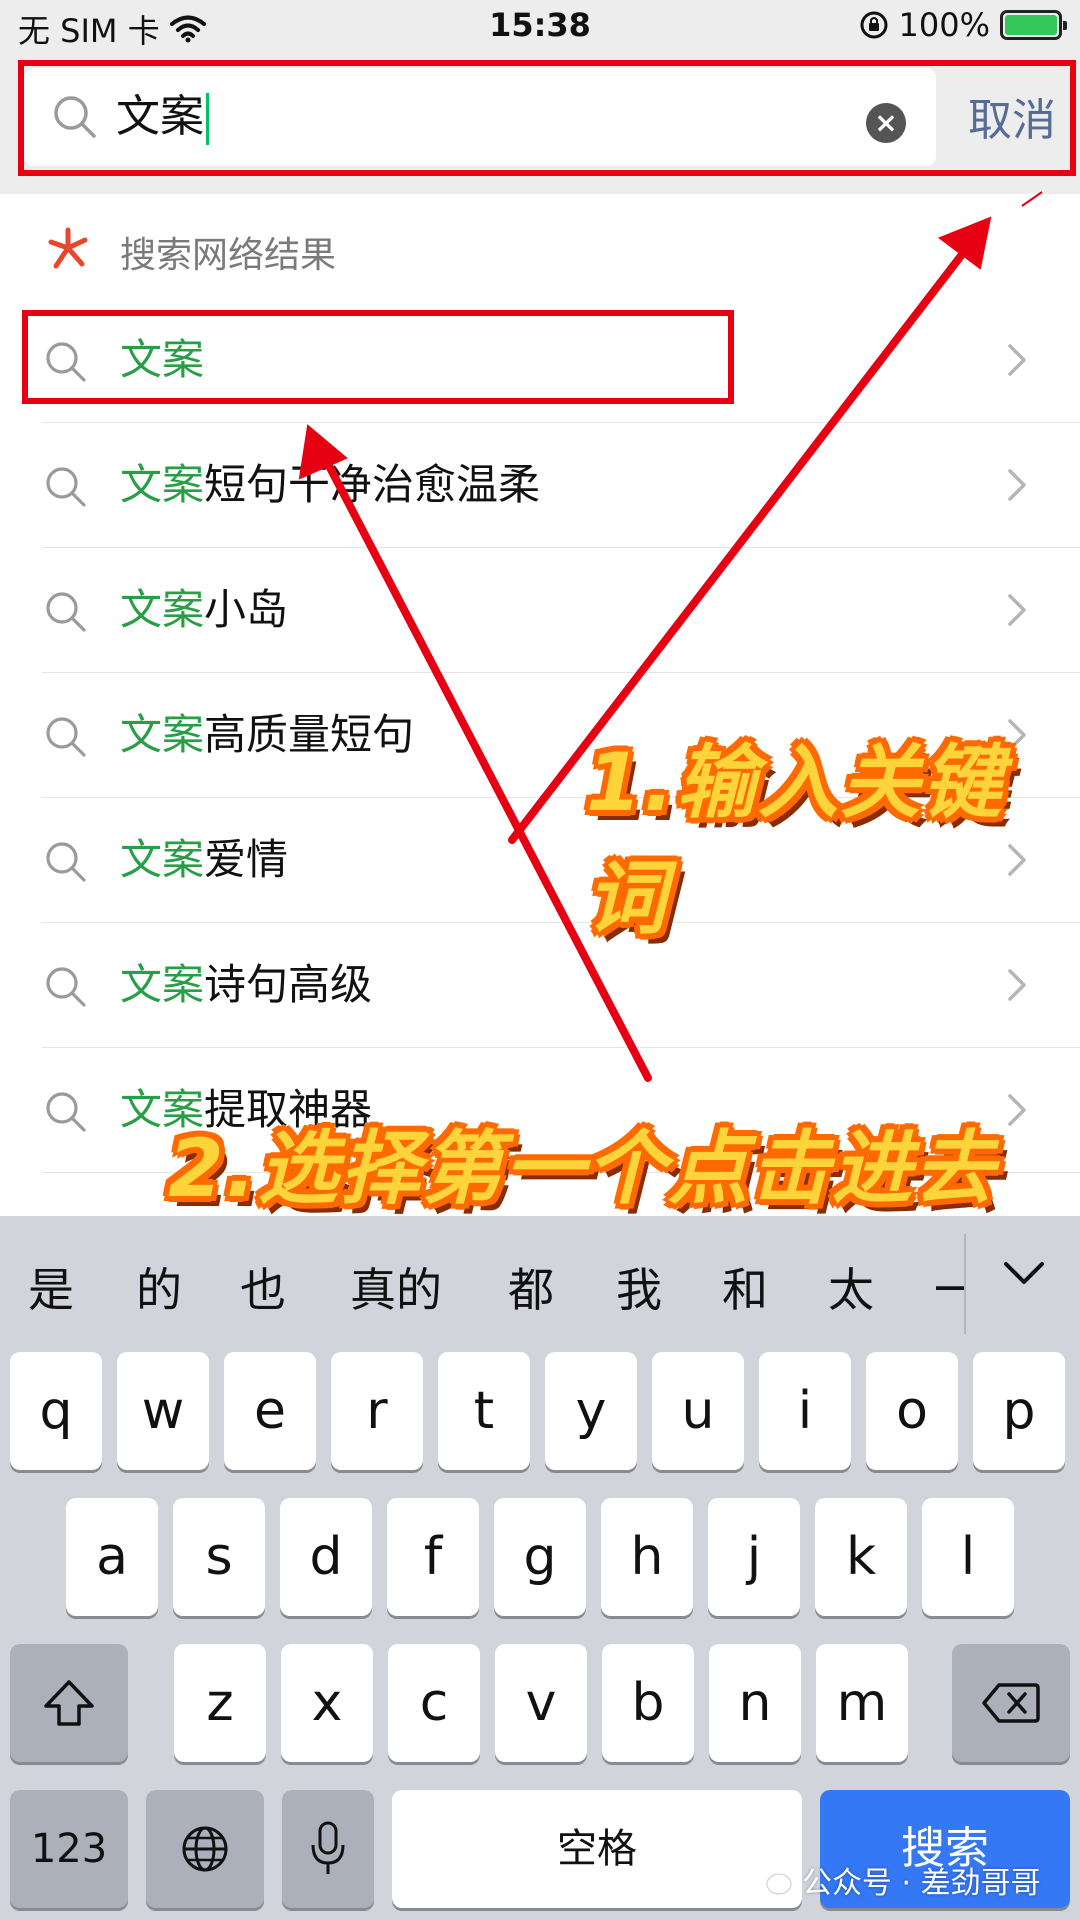 The image size is (1080, 1920). I want to click on delete-key, so click(1011, 1703).